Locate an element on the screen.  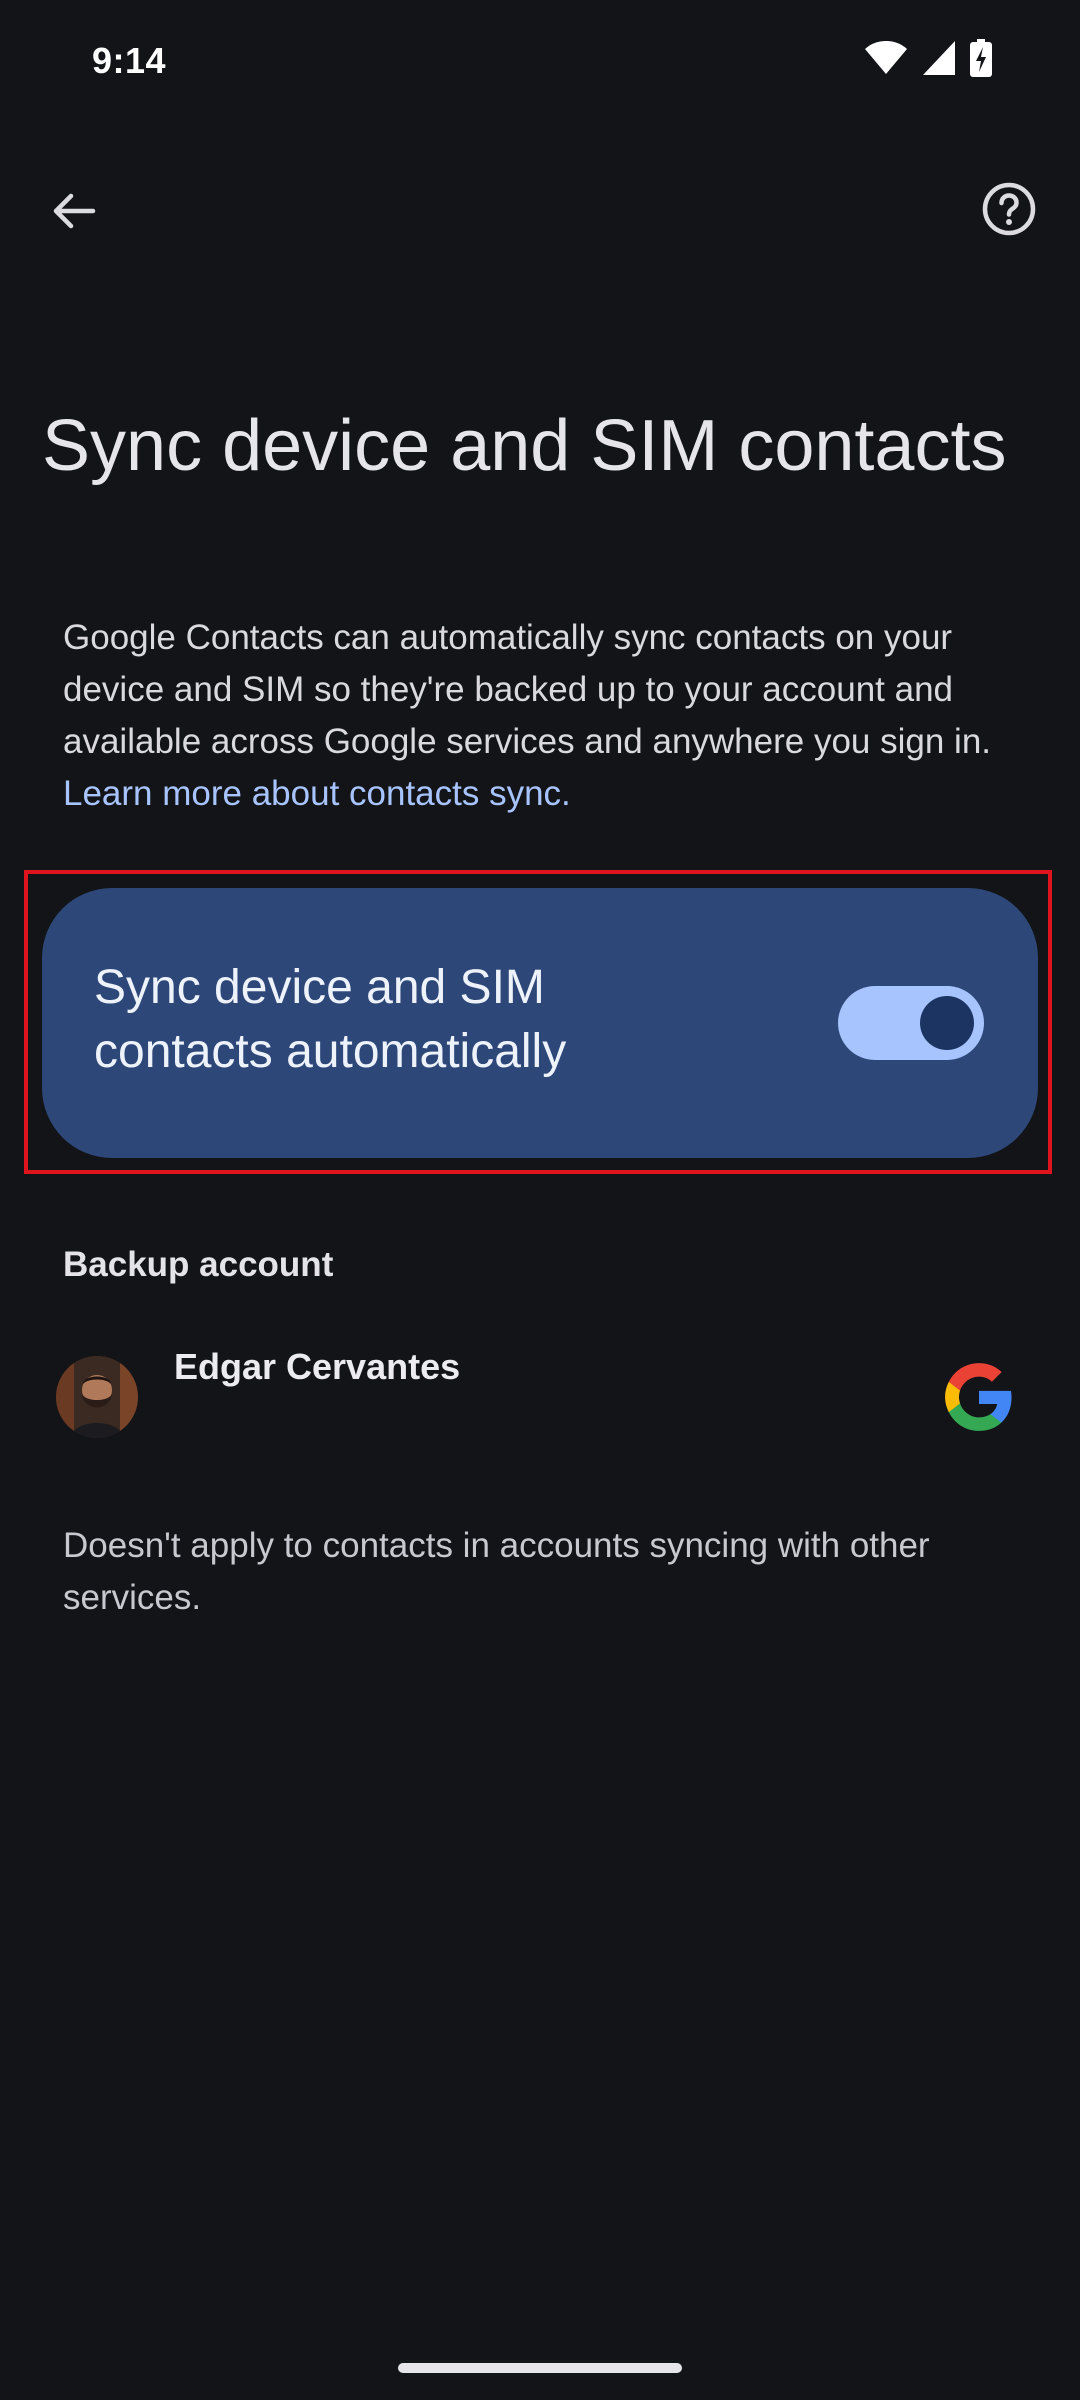
help-button is located at coordinates (1009, 211).